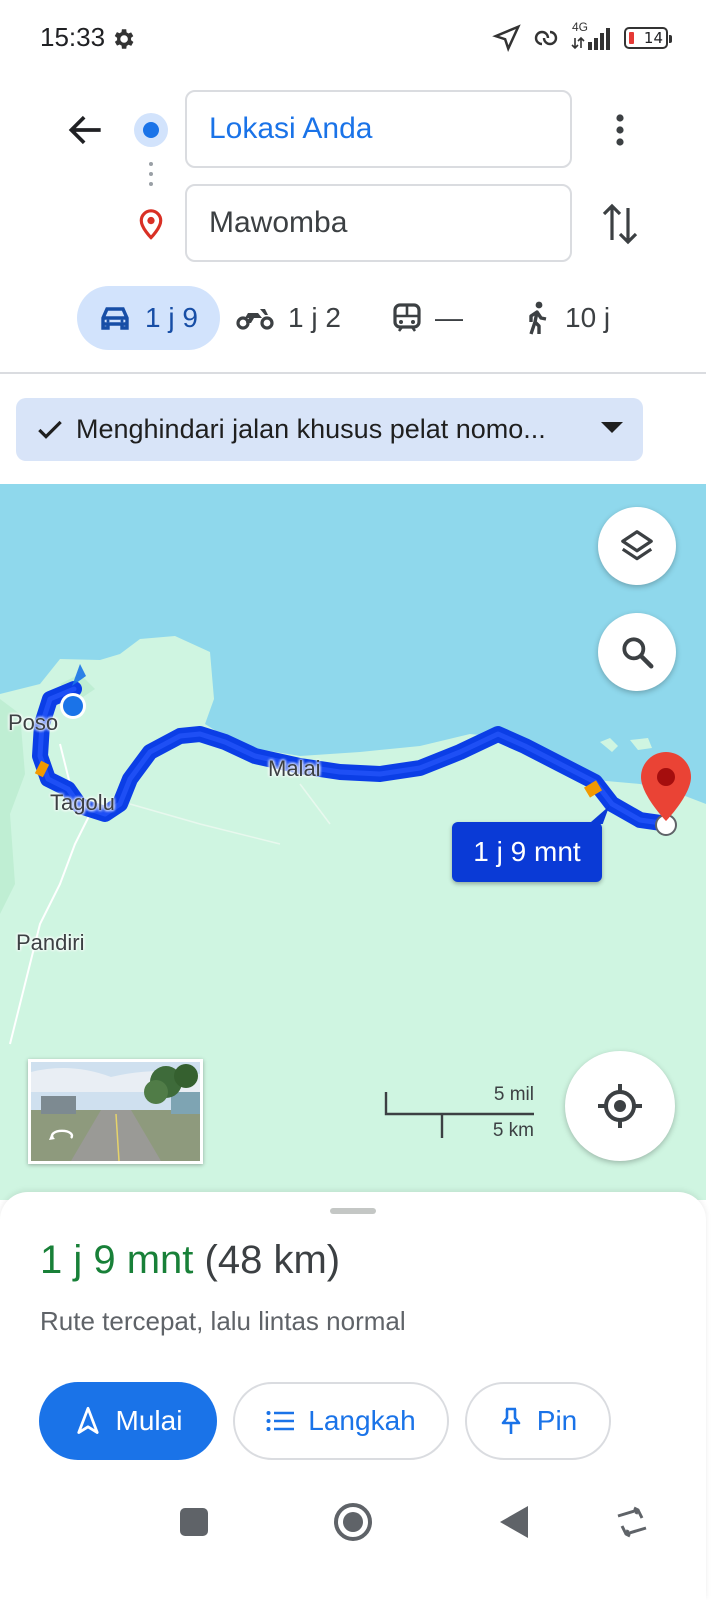  Describe the element at coordinates (378, 129) in the screenshot. I see `origin-field: Lokasi Anda` at that location.